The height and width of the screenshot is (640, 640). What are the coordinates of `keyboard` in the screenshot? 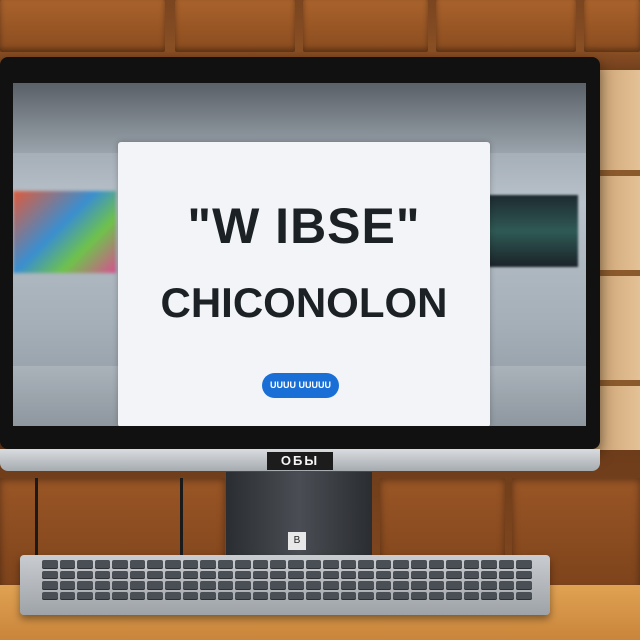 It's located at (285, 585).